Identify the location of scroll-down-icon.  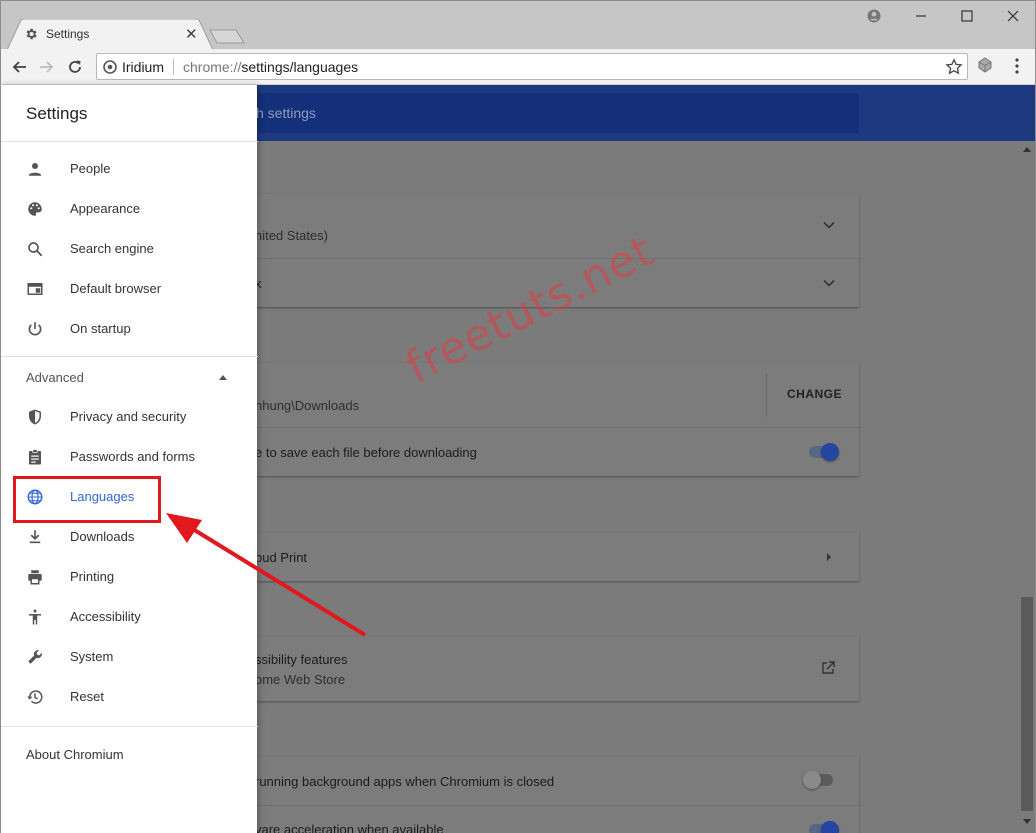
(1027, 821).